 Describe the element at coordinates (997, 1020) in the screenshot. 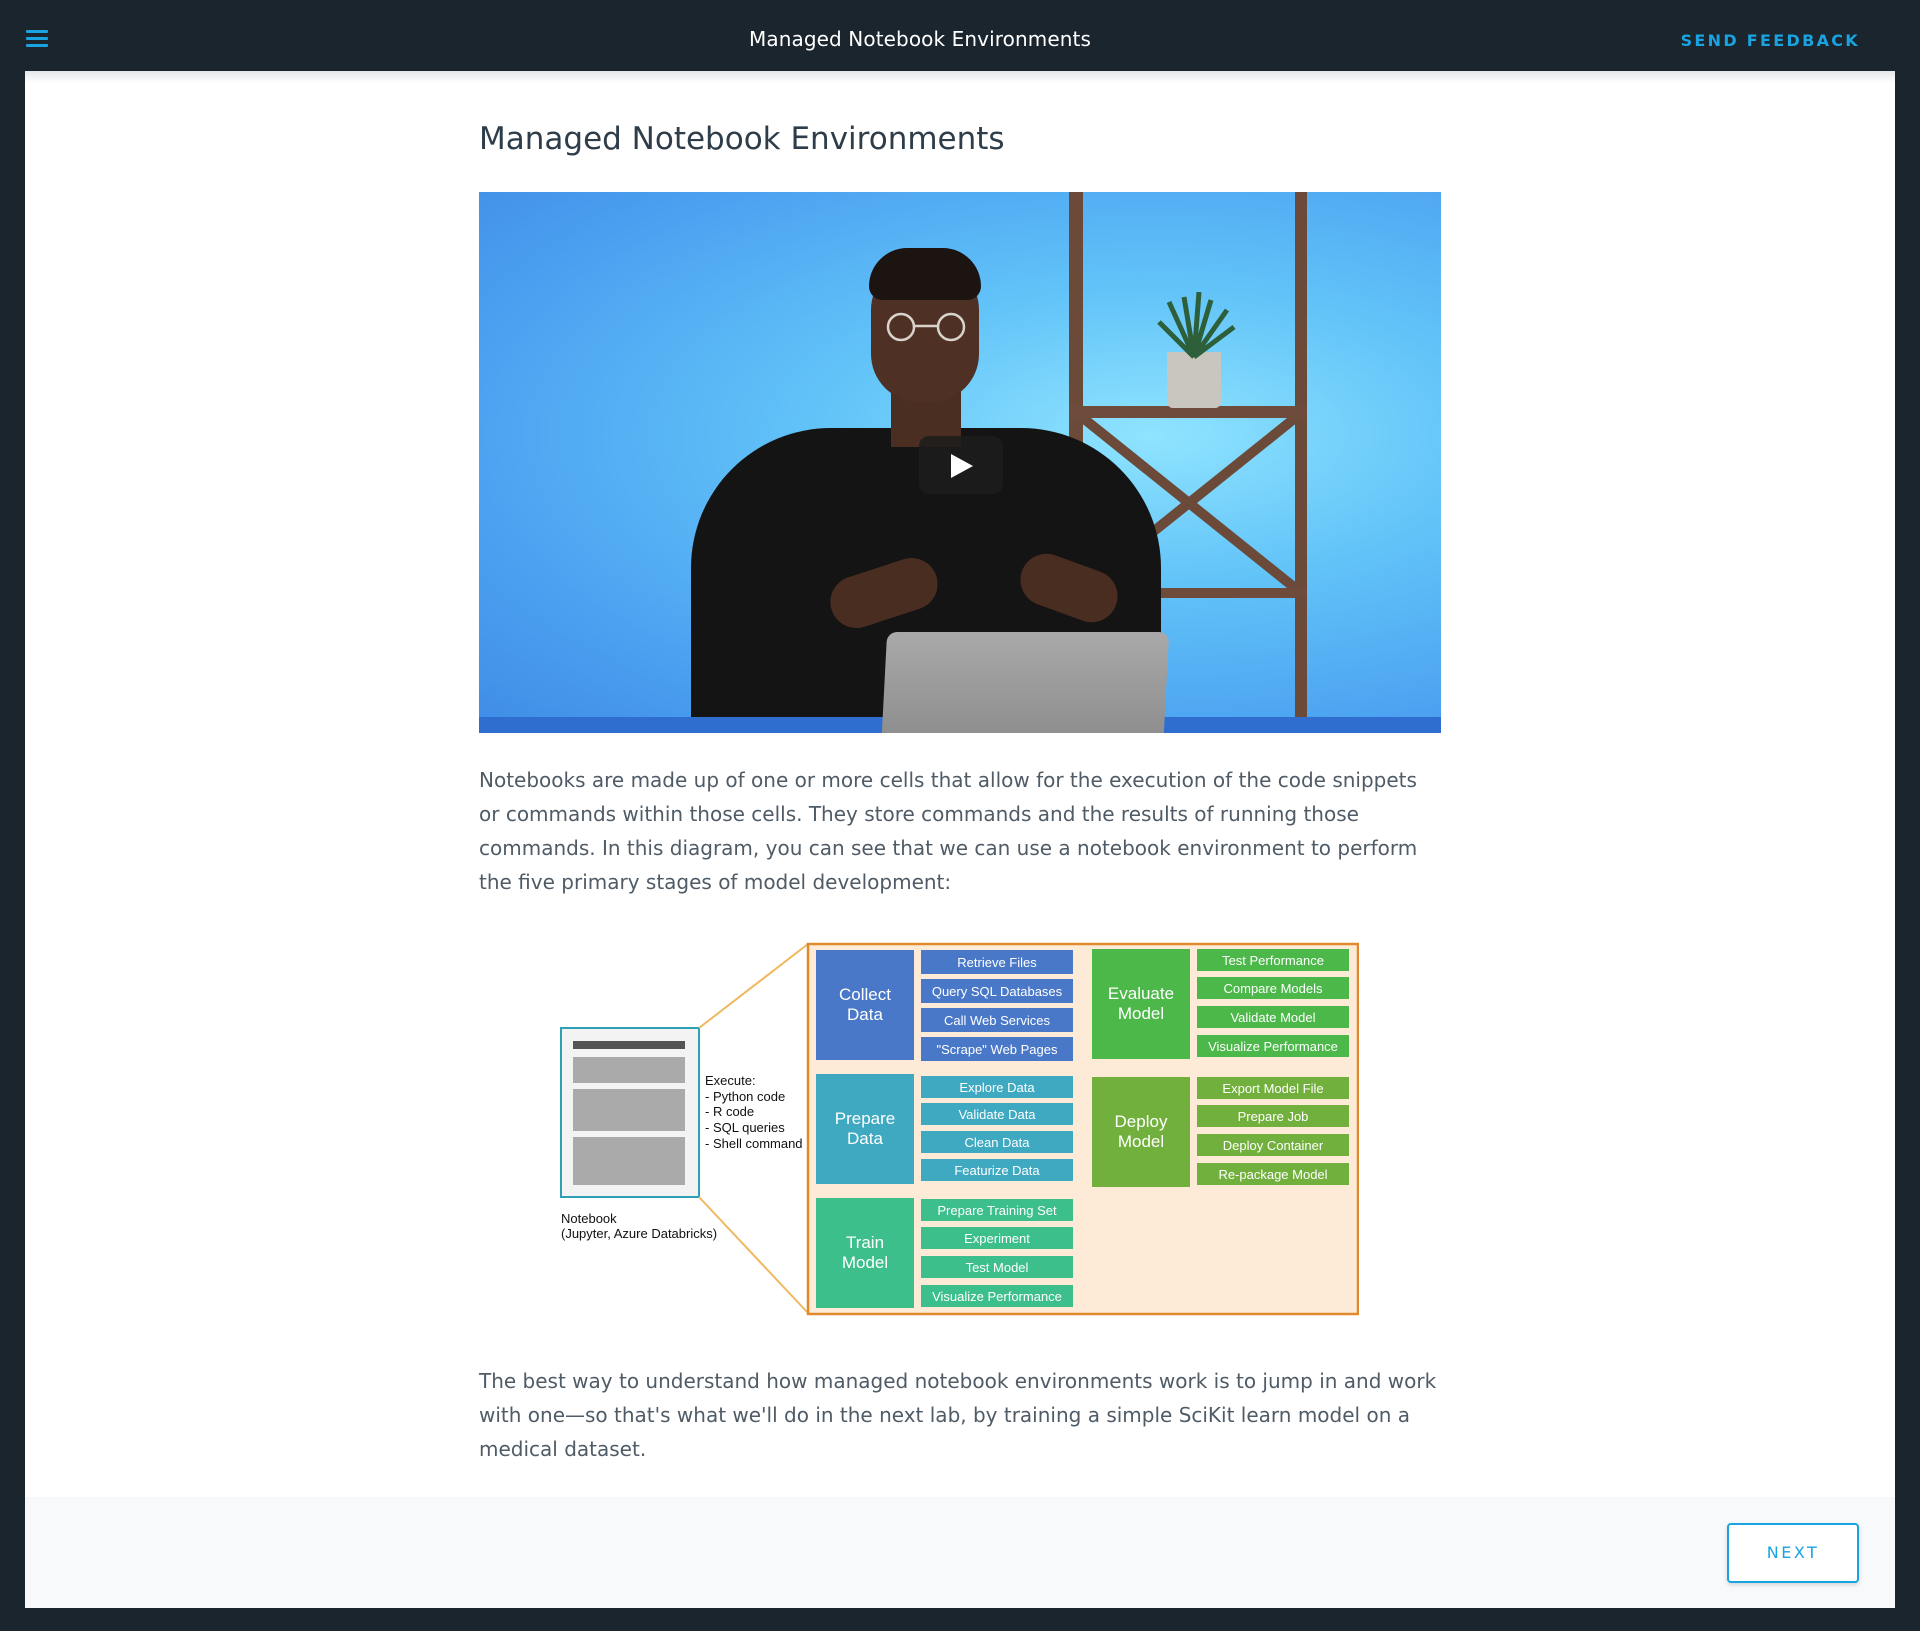

I see `task-label: Call Web Services` at that location.